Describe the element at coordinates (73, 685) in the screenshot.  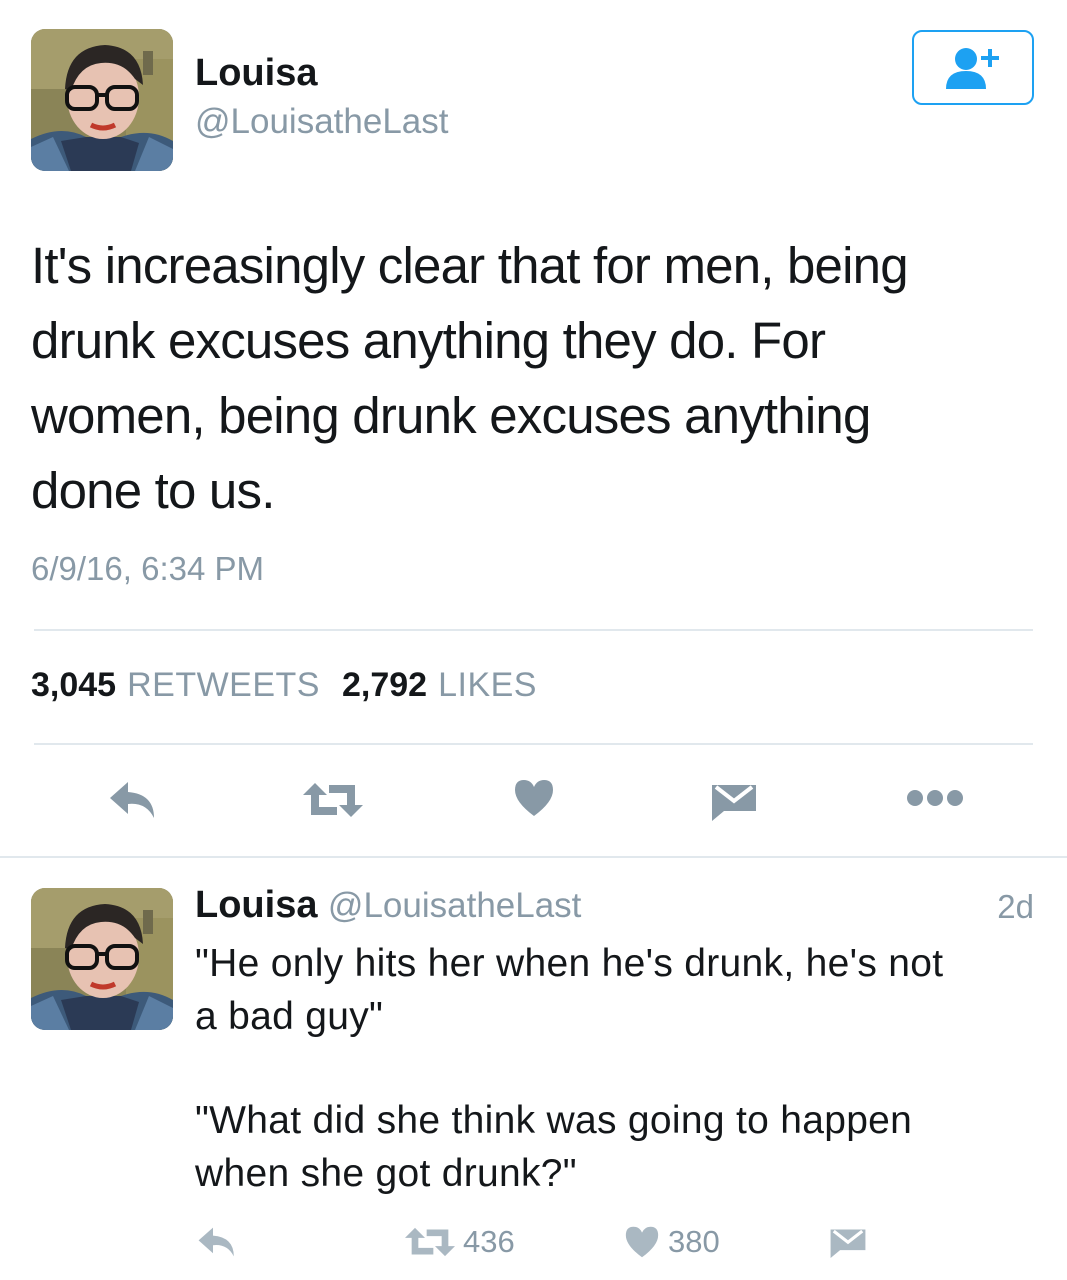
I see `retweet-count: 3,045` at that location.